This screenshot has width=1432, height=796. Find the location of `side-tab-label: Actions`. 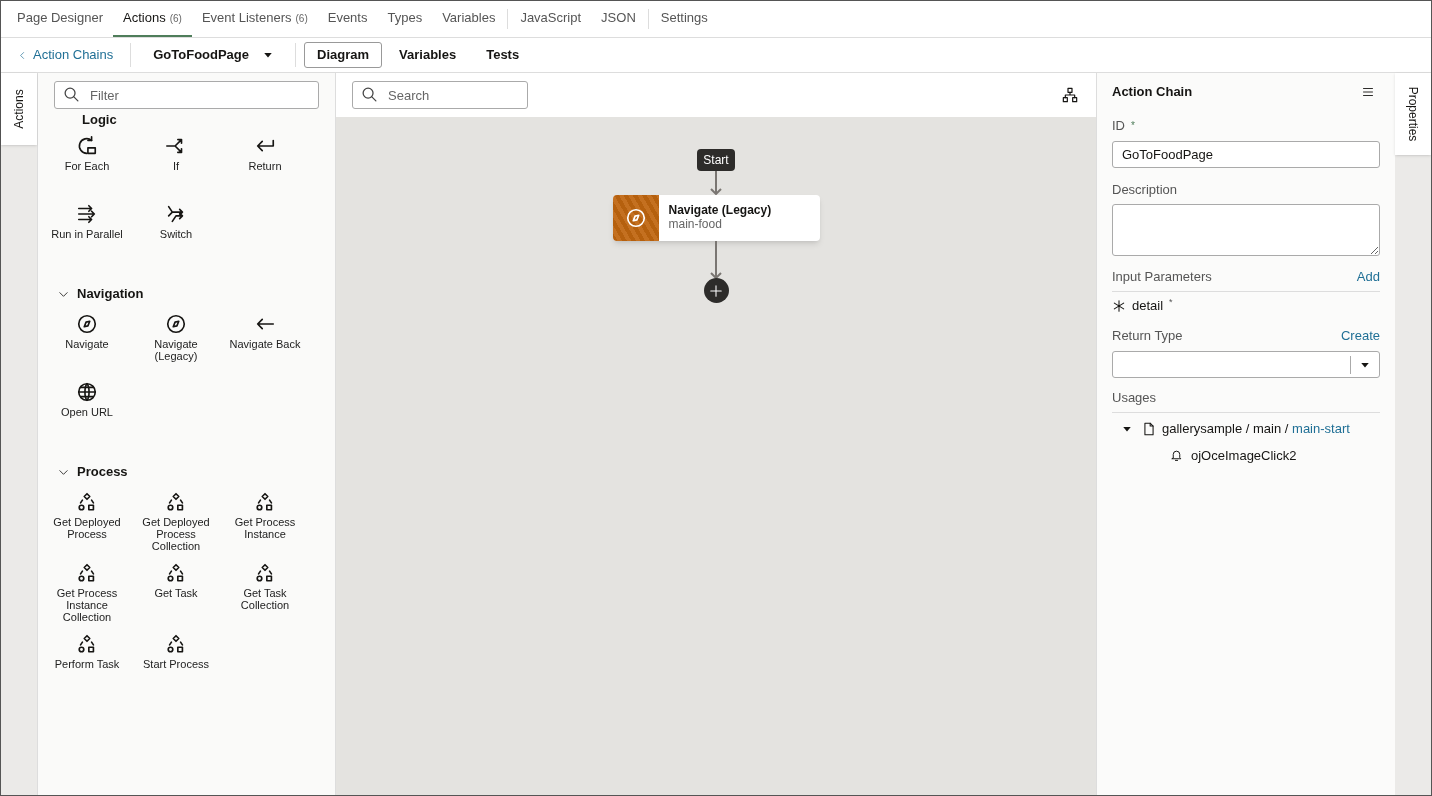

side-tab-label: Actions is located at coordinates (19, 109).